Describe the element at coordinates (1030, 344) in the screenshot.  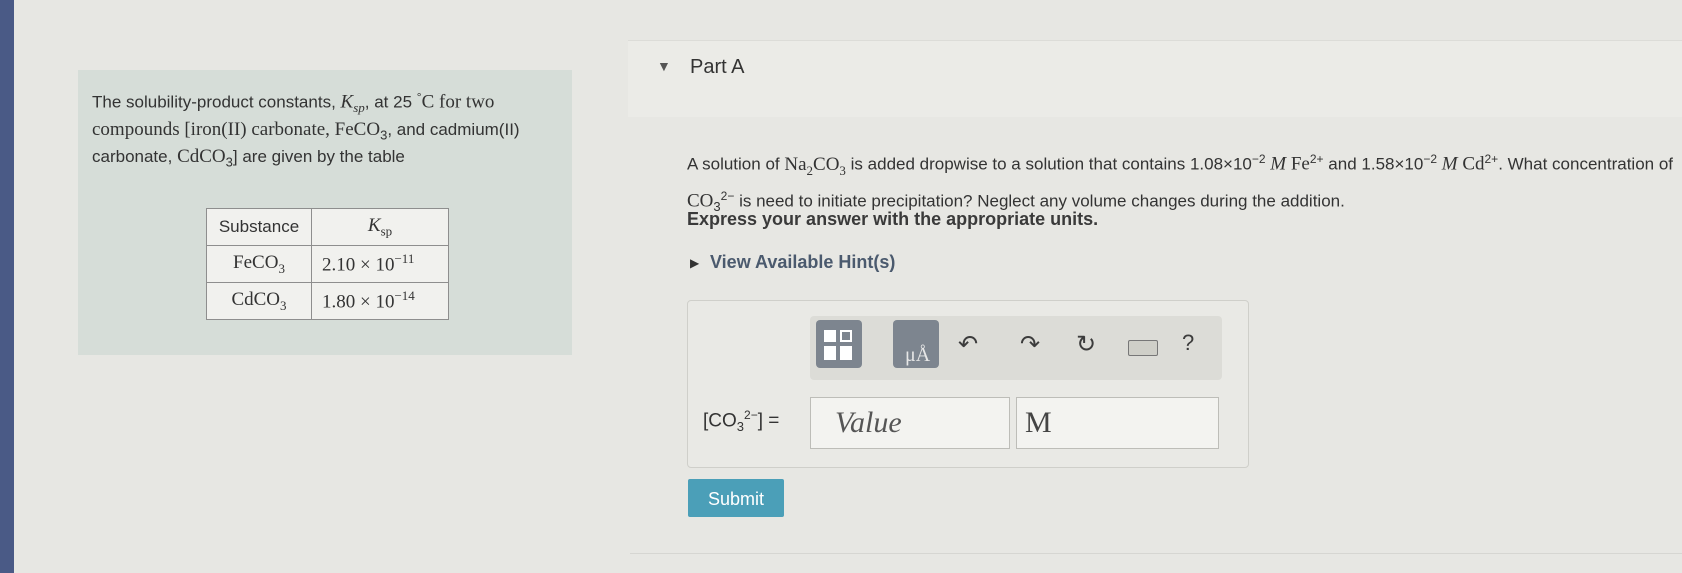
I see `redo-icon: ↷` at that location.